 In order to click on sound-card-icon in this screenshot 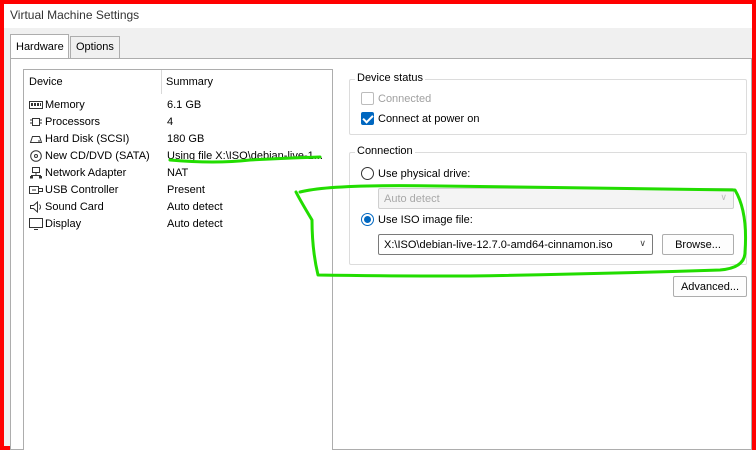, I will do `click(36, 207)`.